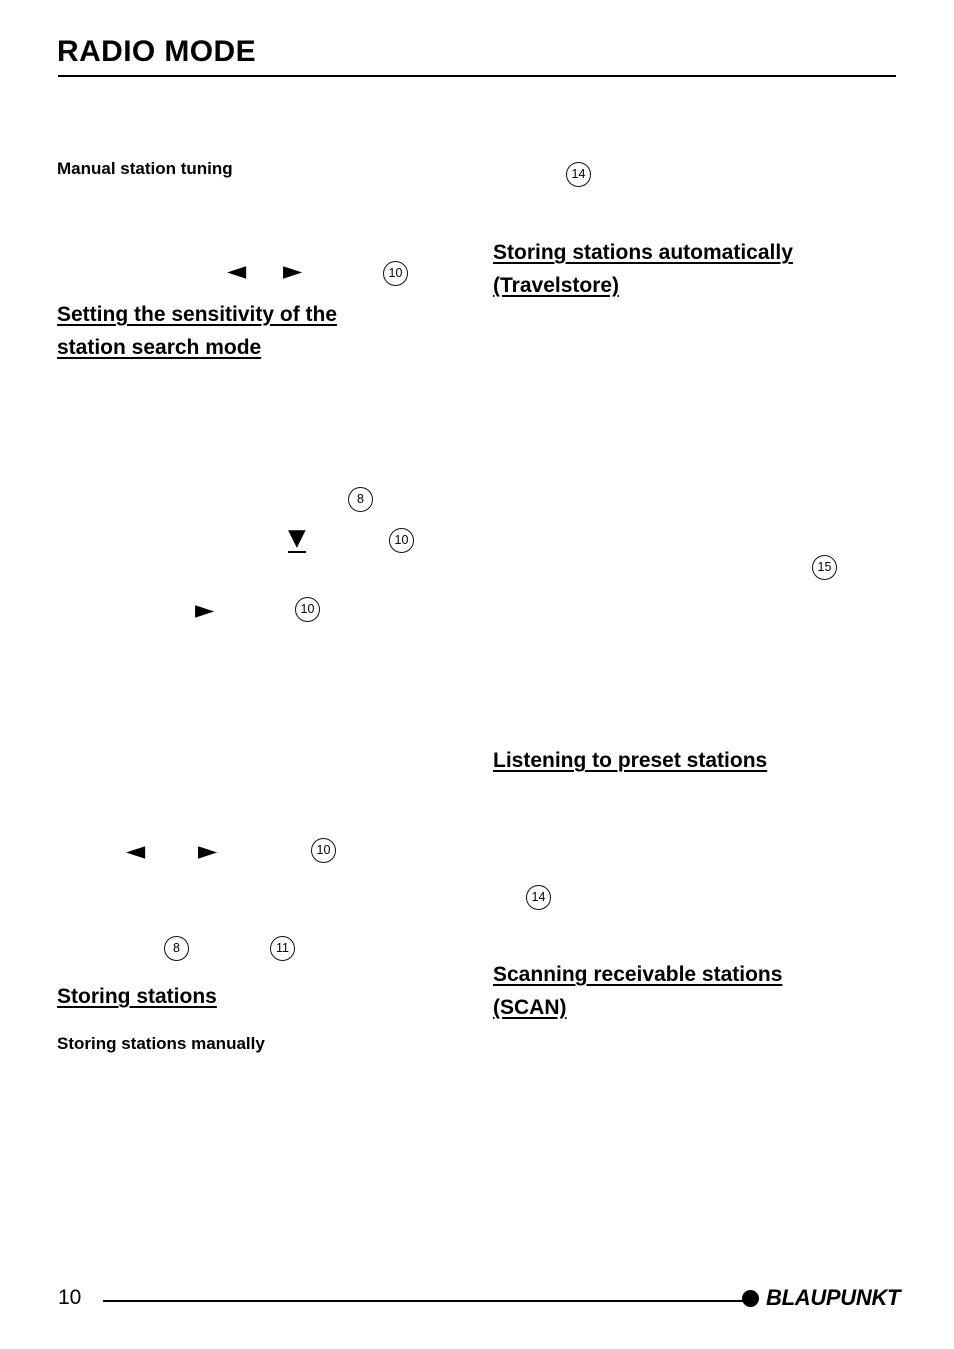 The height and width of the screenshot is (1349, 954). Describe the element at coordinates (297, 539) in the screenshot. I see `down-chevron-icon: ▼` at that location.